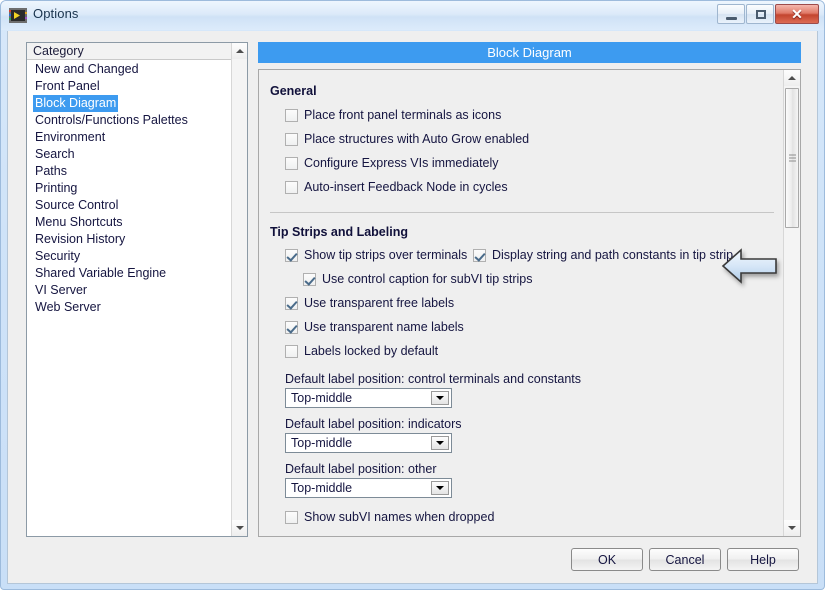  What do you see at coordinates (79, 222) in the screenshot?
I see `category-item-label: Menu Shortcuts` at bounding box center [79, 222].